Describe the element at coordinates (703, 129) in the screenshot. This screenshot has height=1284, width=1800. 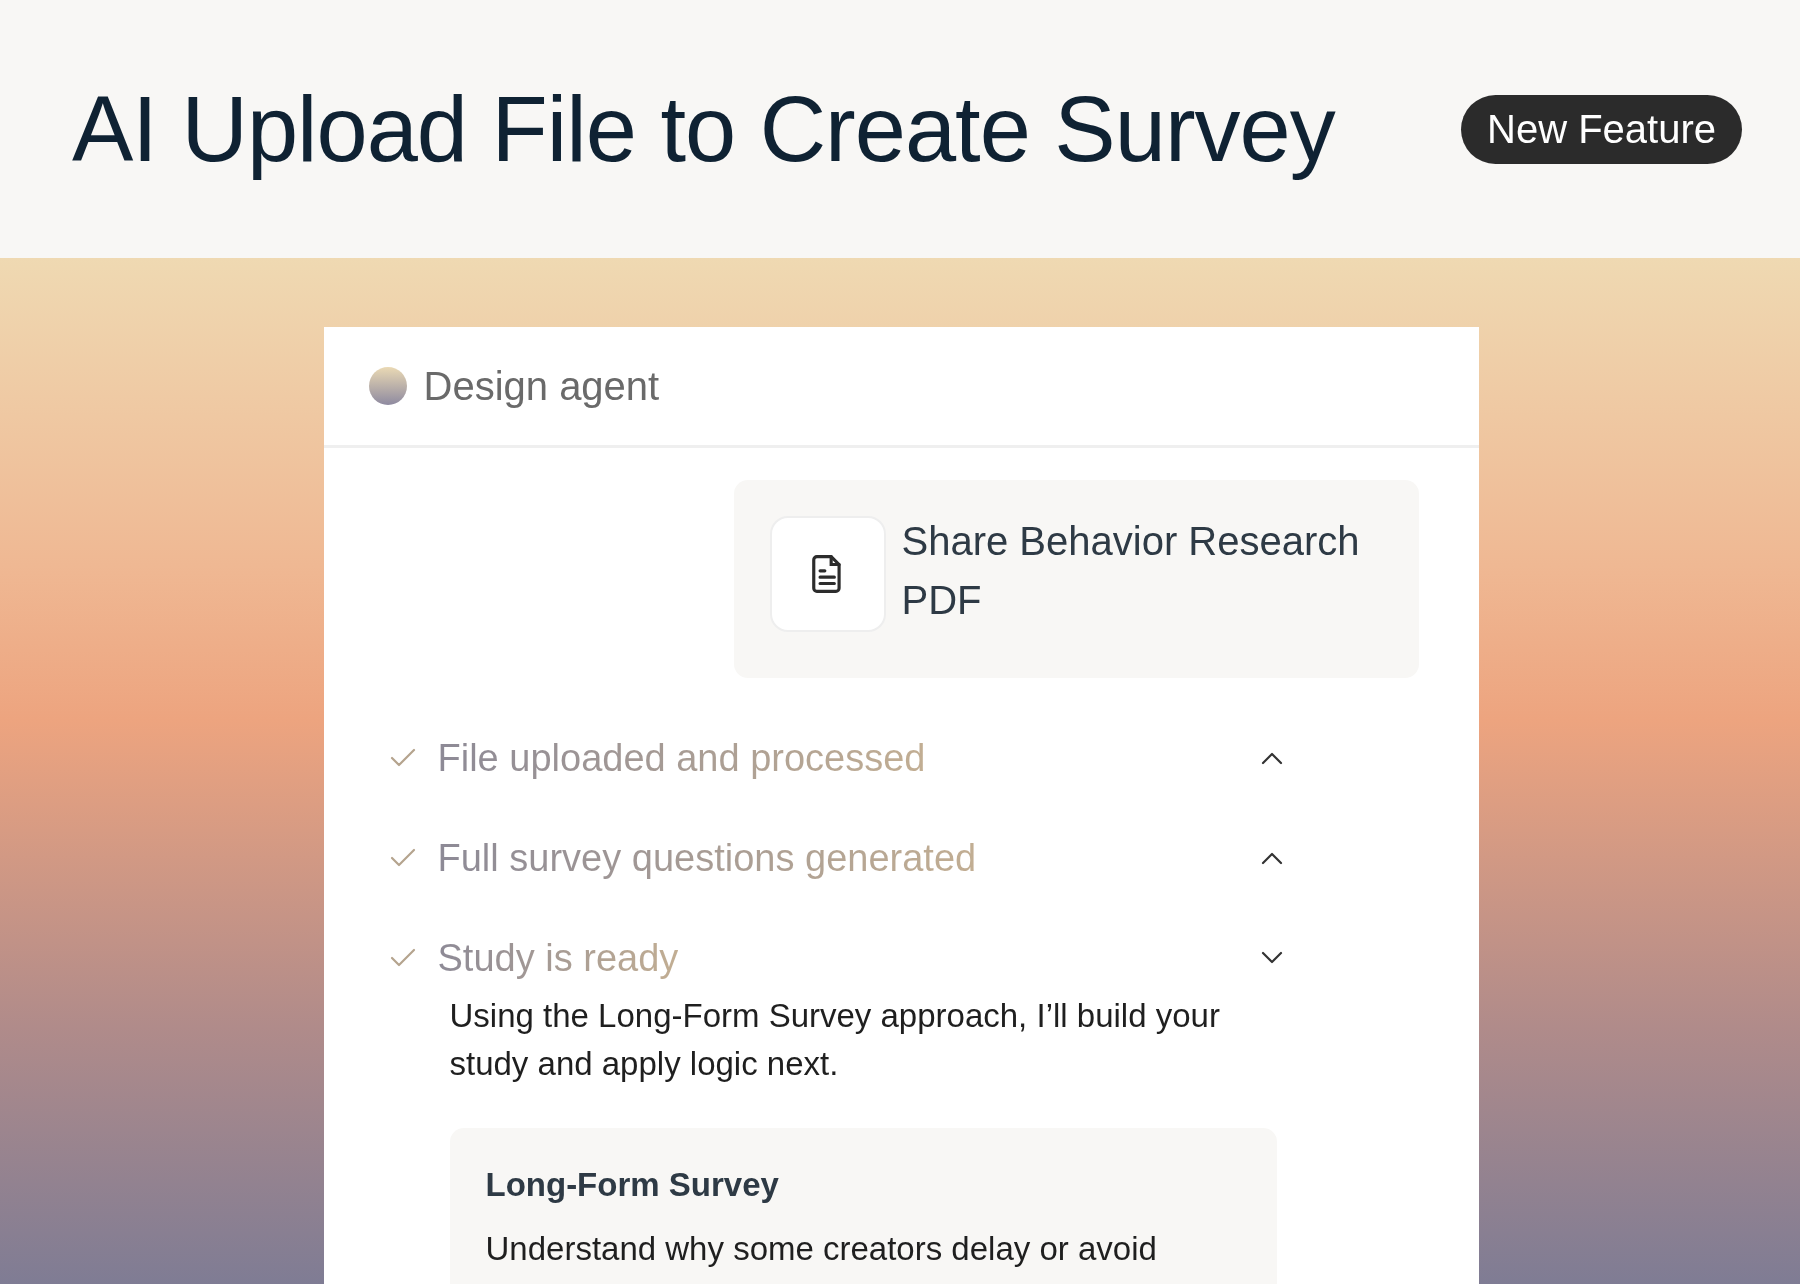
I see `page-title: AI Upload File to Create Survey` at that location.